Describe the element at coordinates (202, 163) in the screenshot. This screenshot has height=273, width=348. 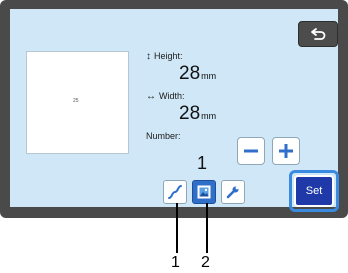
I see `number-value: 1` at that location.